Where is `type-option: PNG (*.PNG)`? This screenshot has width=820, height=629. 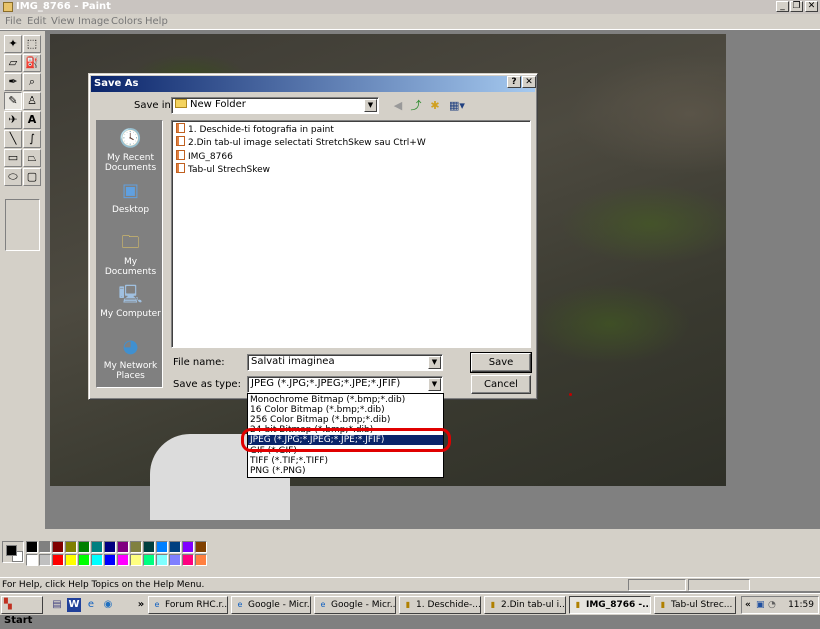
type-option: PNG (*.PNG) is located at coordinates (345, 471).